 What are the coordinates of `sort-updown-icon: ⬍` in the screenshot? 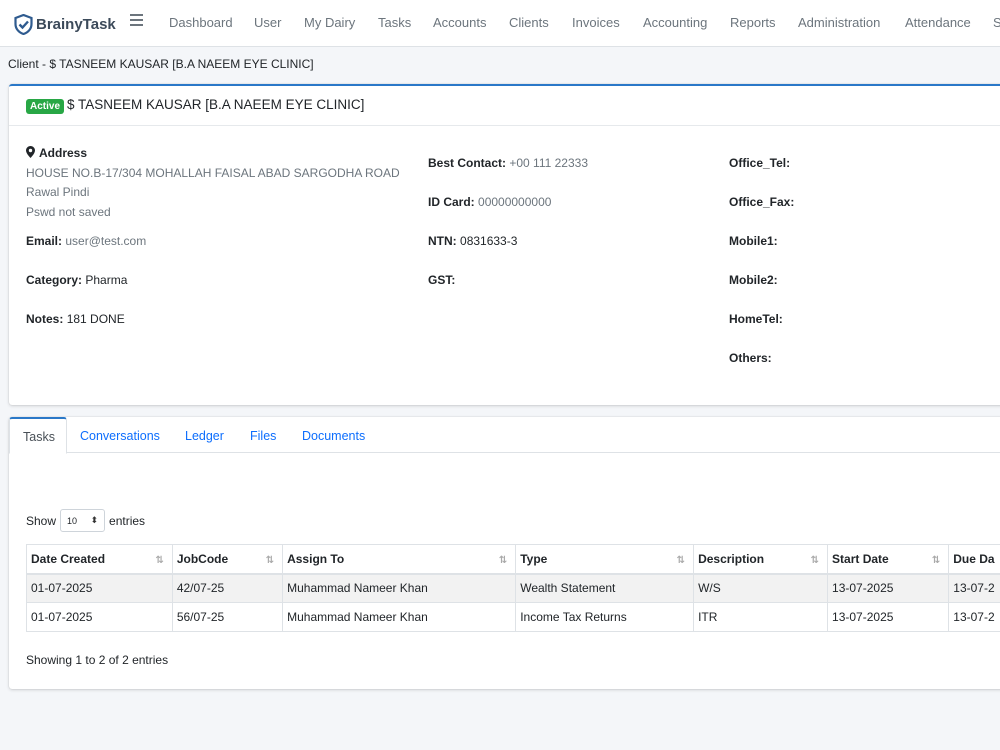 It's located at (94, 520).